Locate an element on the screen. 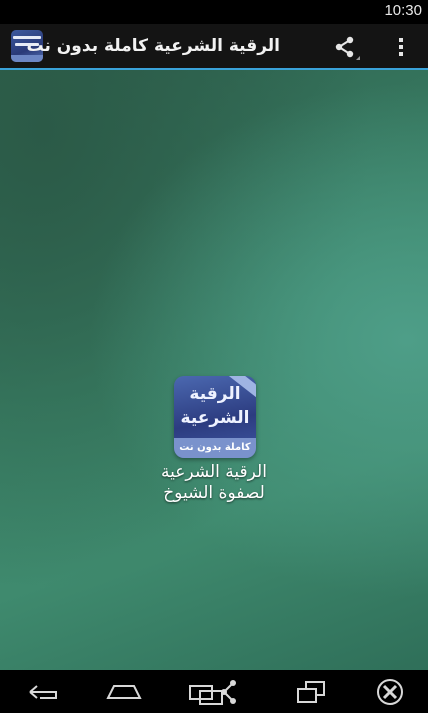 This screenshot has height=713, width=428. back-button is located at coordinates (44, 692).